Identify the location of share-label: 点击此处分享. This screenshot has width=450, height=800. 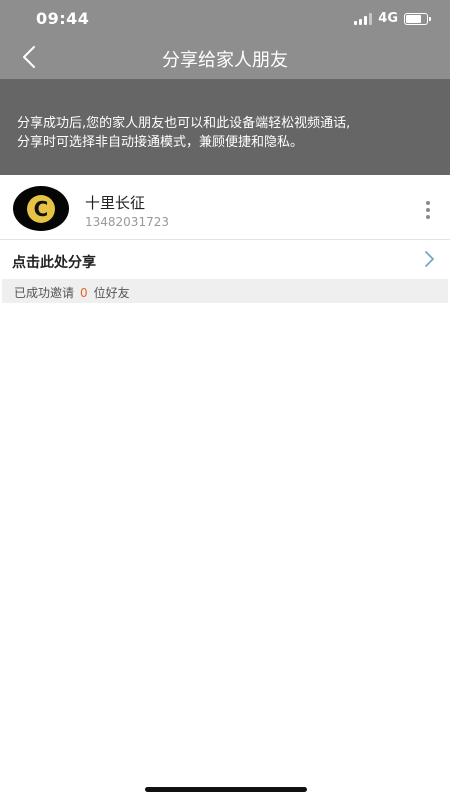
(54, 263).